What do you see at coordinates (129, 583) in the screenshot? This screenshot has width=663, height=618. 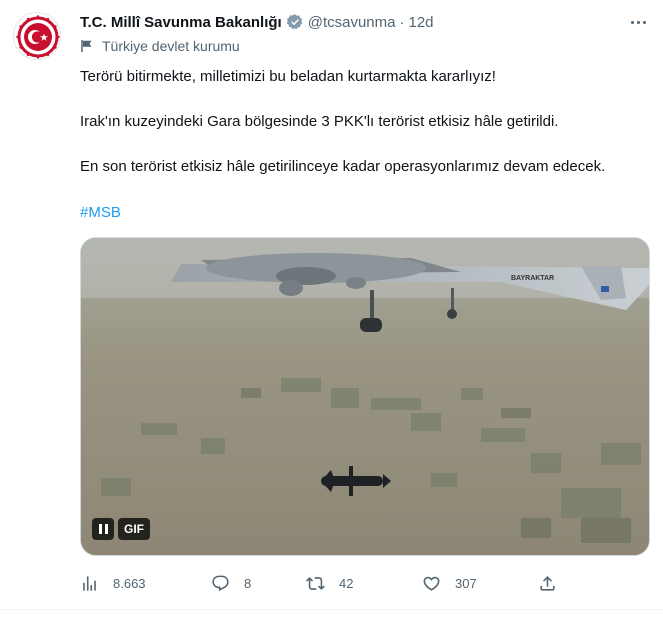 I see `views-count: 8.663` at bounding box center [129, 583].